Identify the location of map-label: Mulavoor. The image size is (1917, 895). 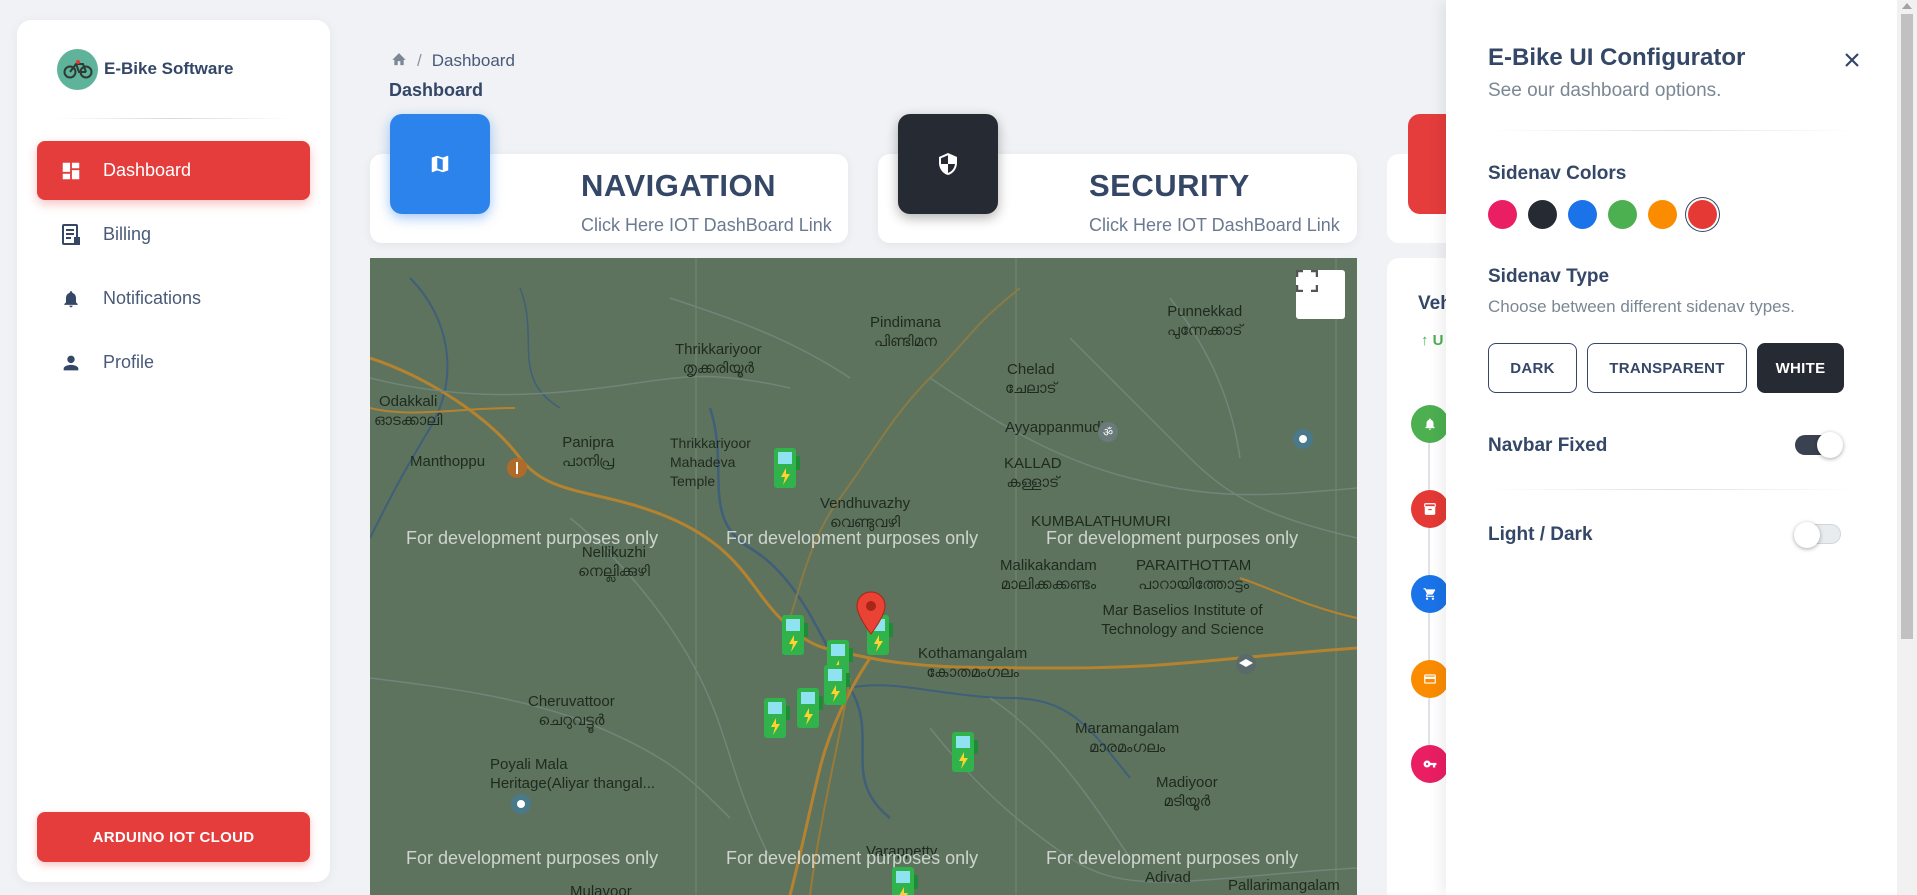
(601, 889).